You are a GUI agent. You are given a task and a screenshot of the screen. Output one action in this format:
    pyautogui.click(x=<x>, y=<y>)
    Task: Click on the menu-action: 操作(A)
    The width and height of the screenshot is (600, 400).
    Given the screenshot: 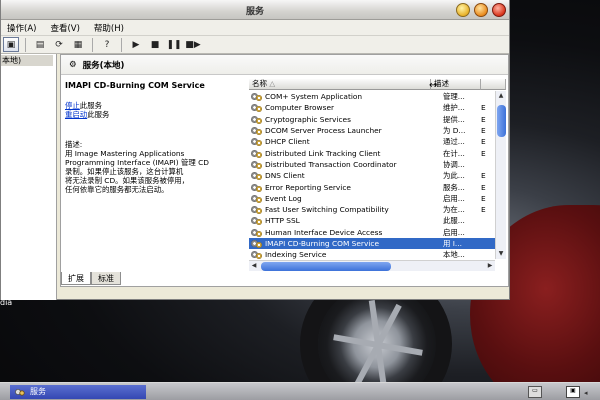 What is the action you would take?
    pyautogui.click(x=21, y=28)
    